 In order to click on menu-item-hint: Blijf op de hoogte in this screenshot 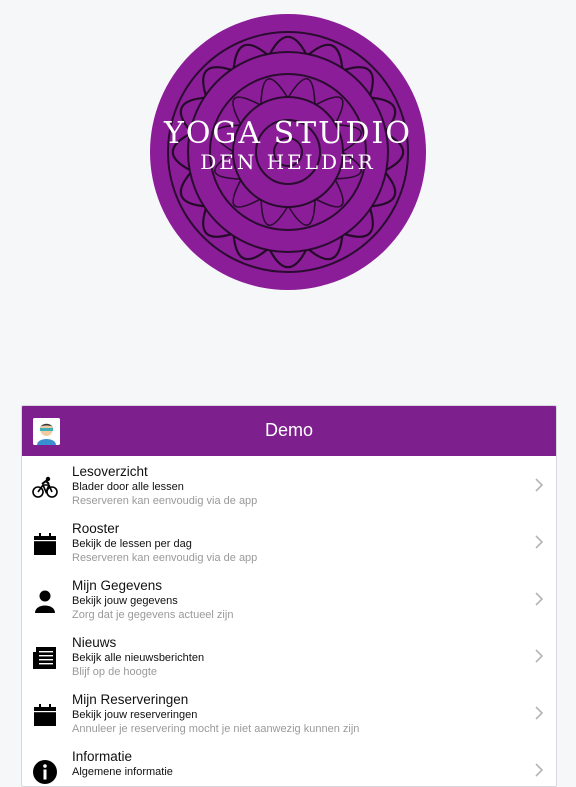, I will do `click(115, 672)`.